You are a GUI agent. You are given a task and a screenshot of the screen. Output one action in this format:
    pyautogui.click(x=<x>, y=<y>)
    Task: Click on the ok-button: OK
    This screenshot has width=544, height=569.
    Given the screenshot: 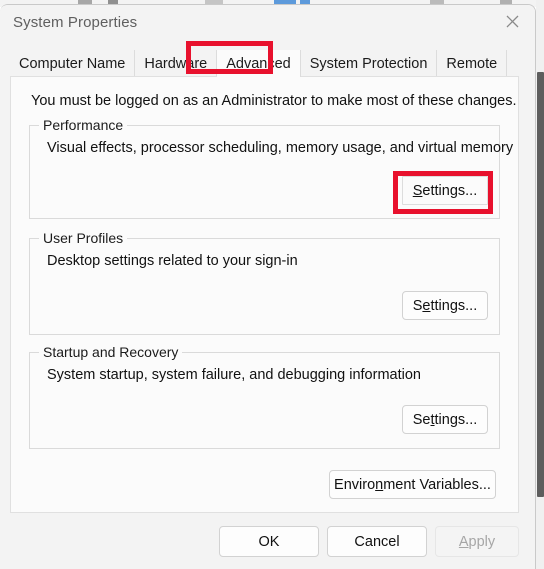 What is the action you would take?
    pyautogui.click(x=269, y=541)
    